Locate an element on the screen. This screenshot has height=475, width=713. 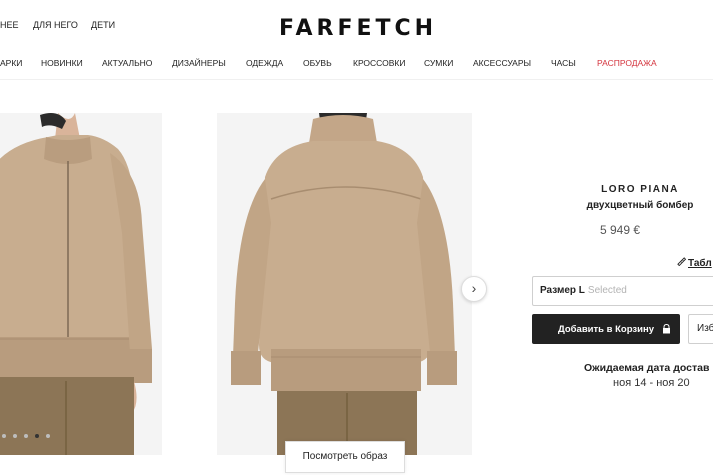
category-item: АКСЕССУАРЫ is located at coordinates (502, 63).